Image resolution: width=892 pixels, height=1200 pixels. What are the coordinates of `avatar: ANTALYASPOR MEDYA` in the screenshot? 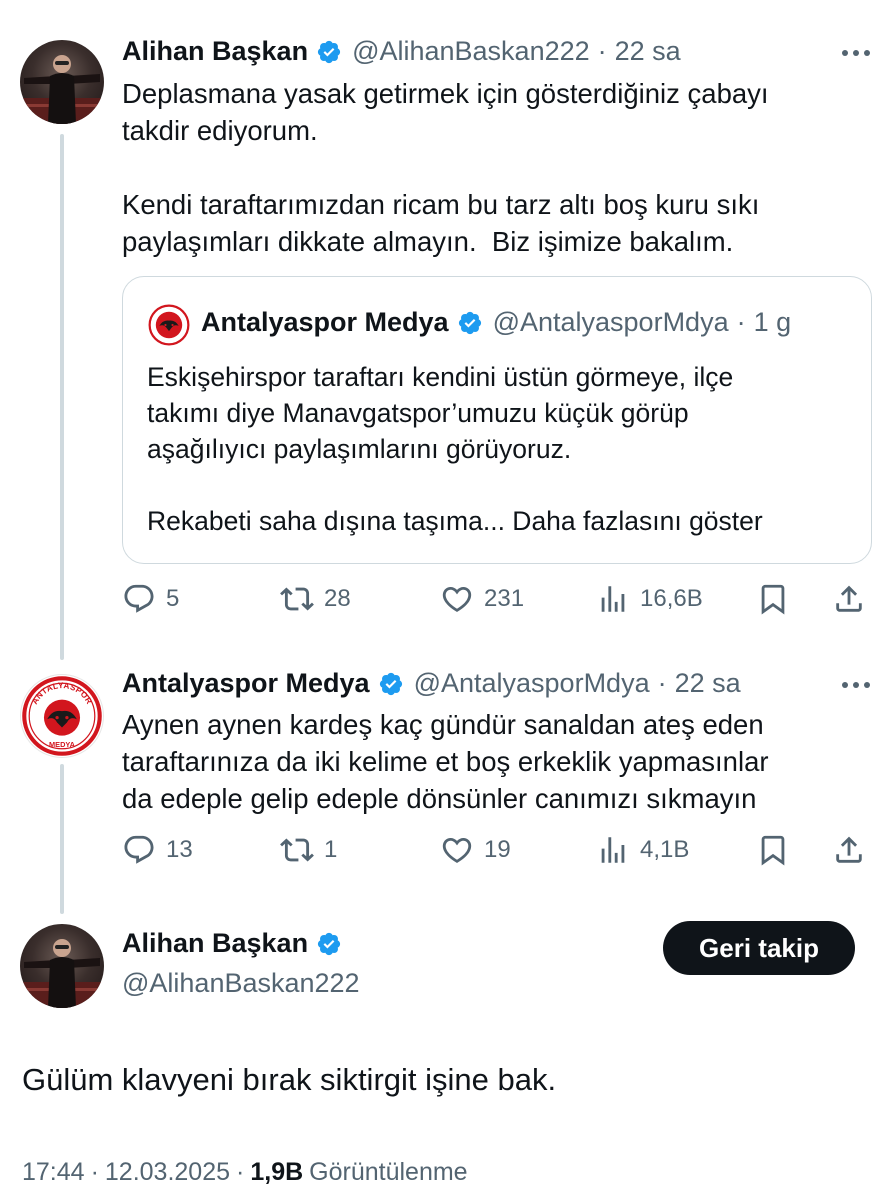 It's located at (62, 716).